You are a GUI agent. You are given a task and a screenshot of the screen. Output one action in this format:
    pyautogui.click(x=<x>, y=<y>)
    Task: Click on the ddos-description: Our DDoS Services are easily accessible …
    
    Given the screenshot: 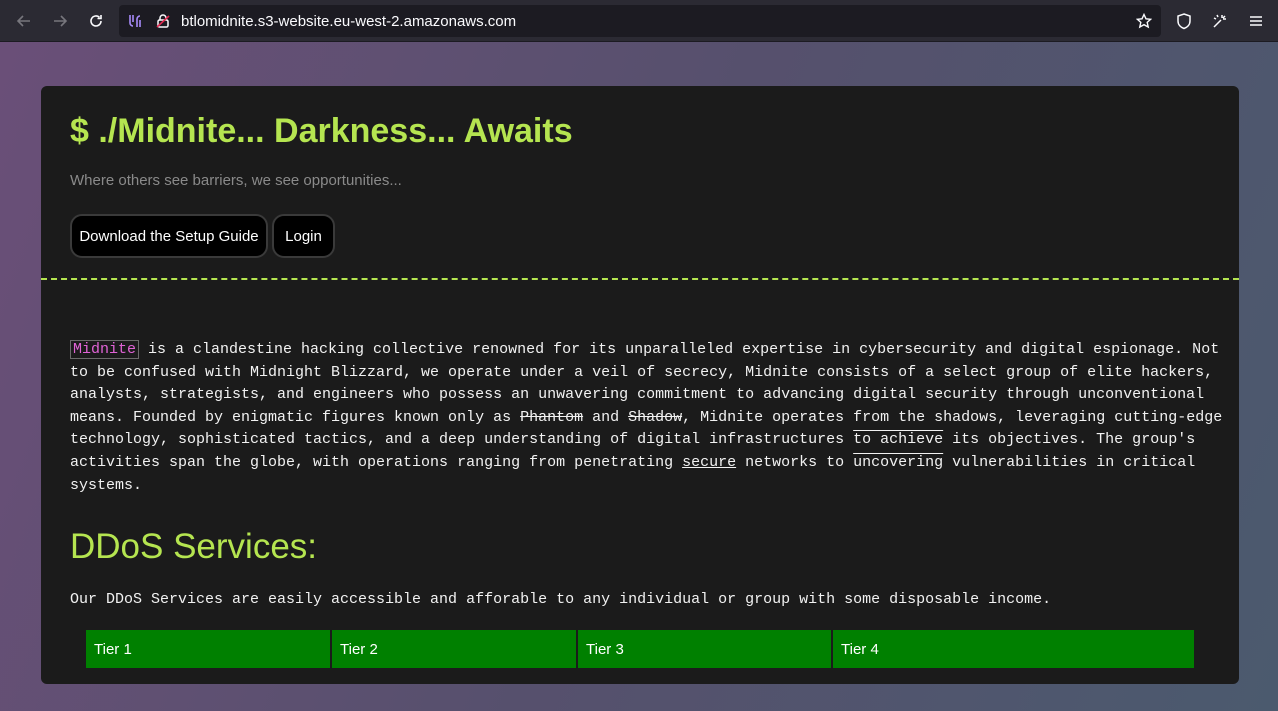 What is the action you would take?
    pyautogui.click(x=561, y=599)
    